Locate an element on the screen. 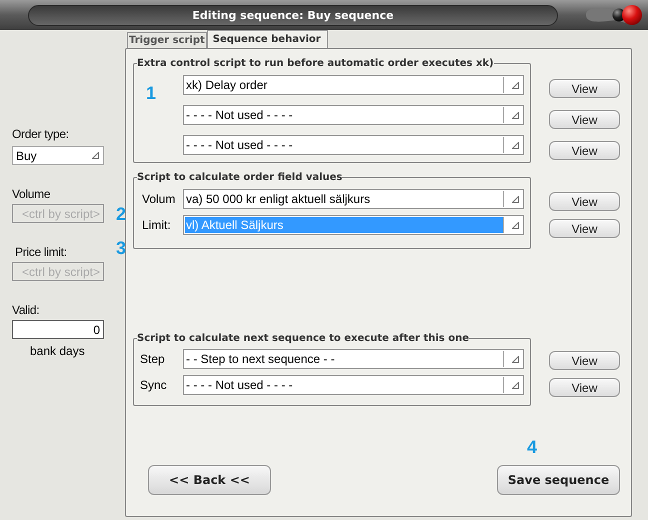 This screenshot has width=648, height=520. field-label: Volum is located at coordinates (159, 199).